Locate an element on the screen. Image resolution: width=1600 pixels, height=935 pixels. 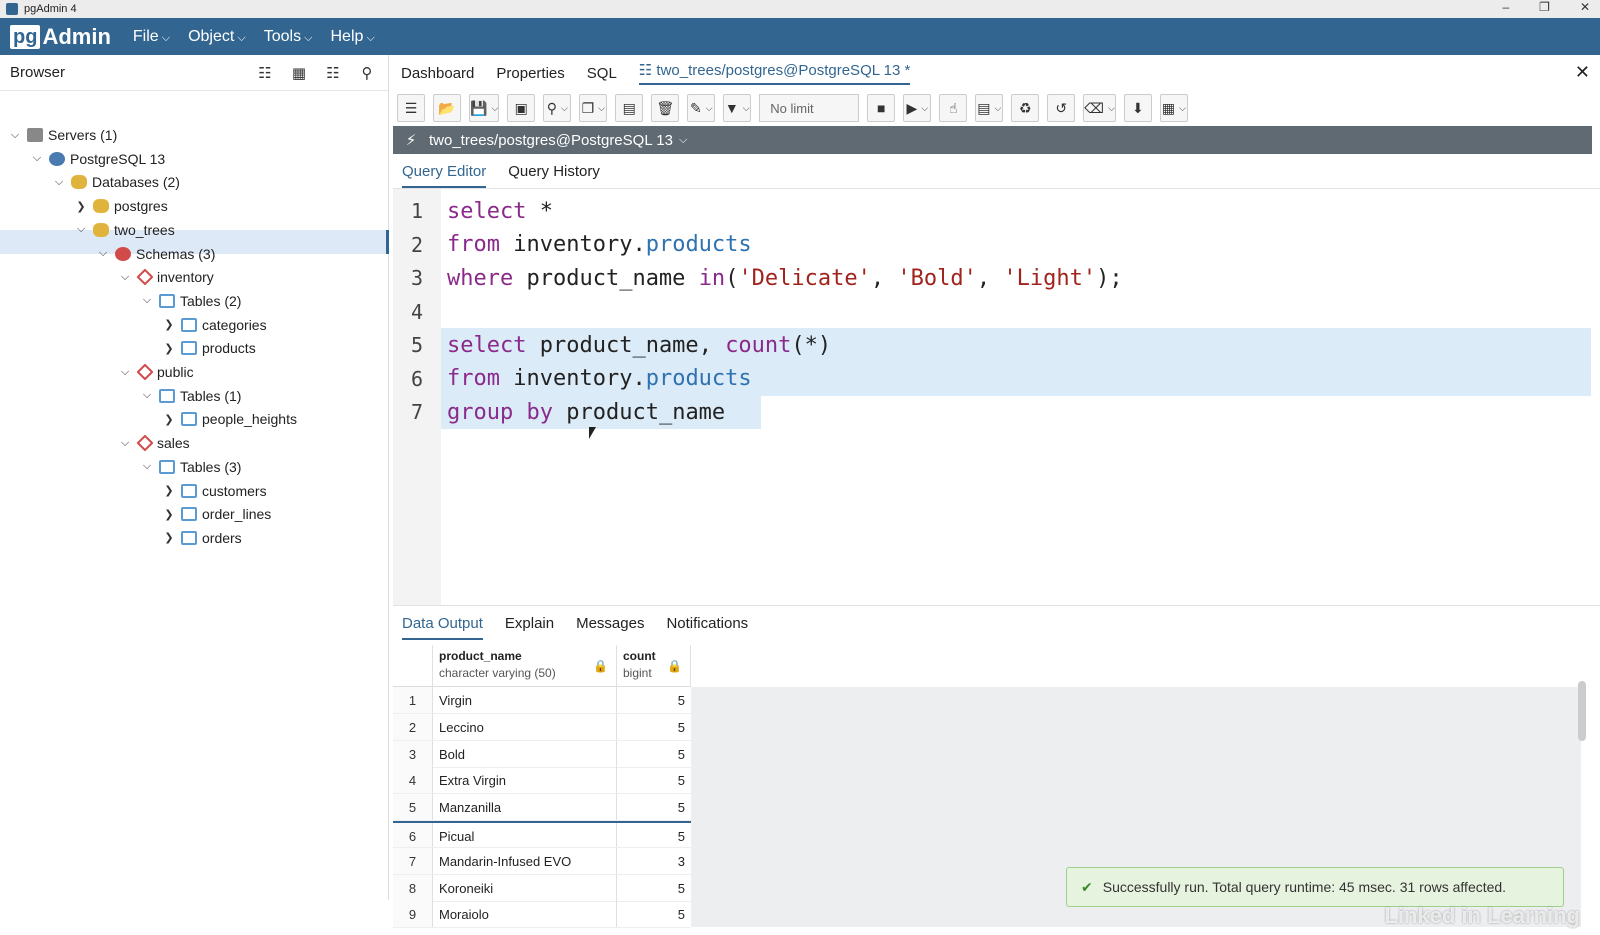
table-row: 3 Bold 5 is located at coordinates (542, 754).